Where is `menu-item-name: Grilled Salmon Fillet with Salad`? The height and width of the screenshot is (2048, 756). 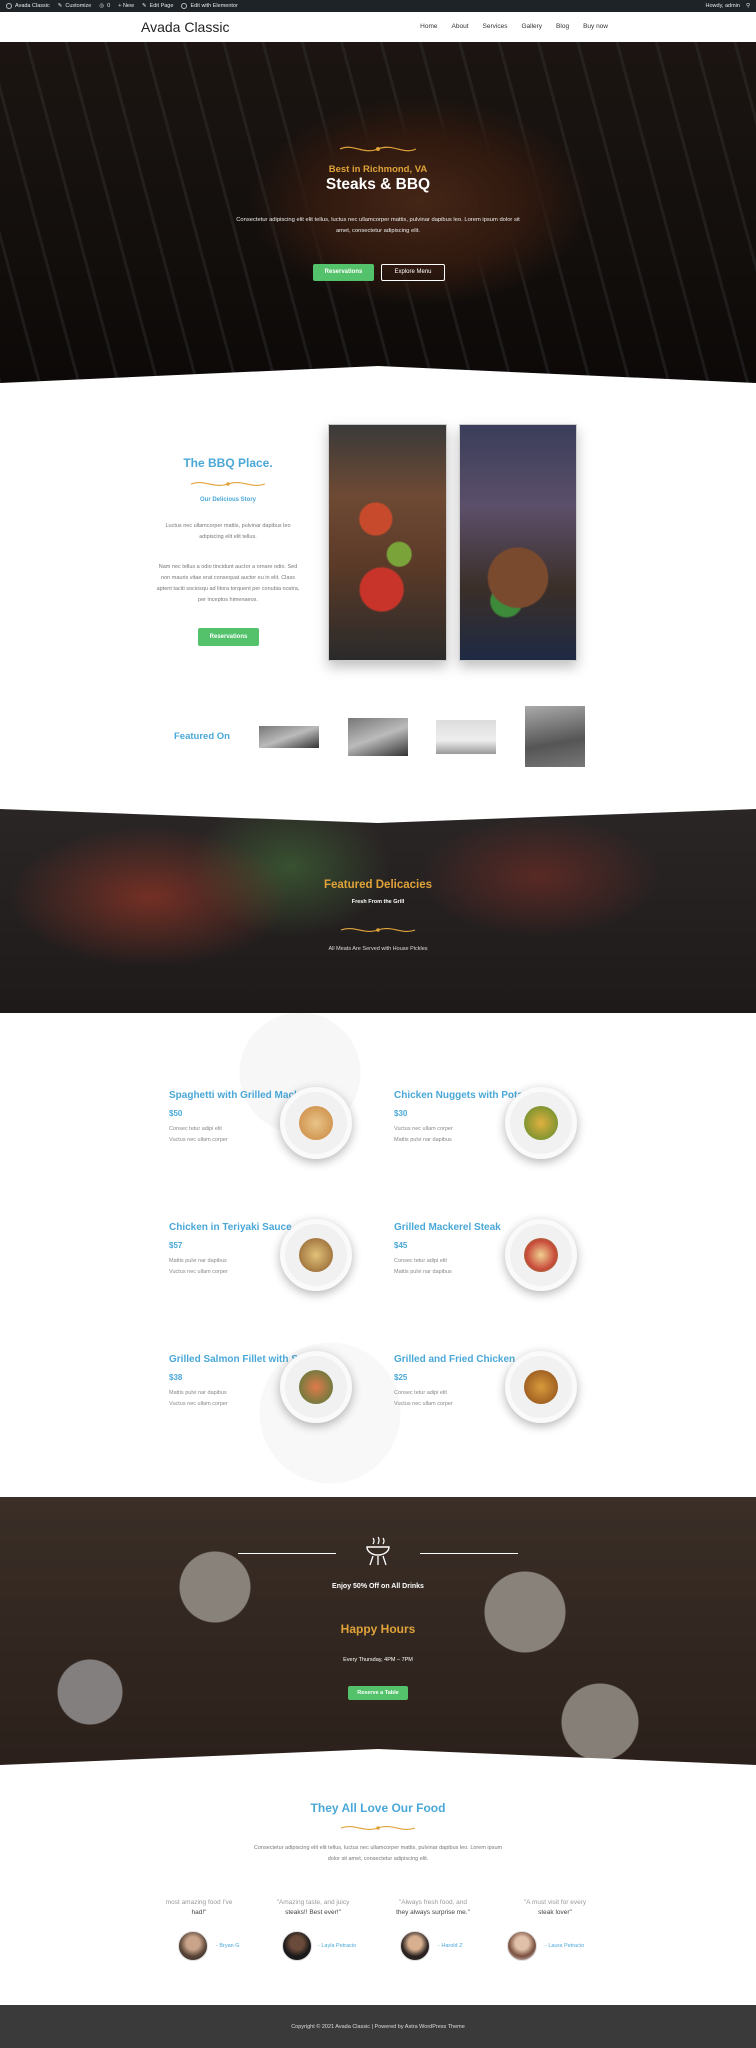 menu-item-name: Grilled Salmon Fillet with Salad is located at coordinates (243, 1359).